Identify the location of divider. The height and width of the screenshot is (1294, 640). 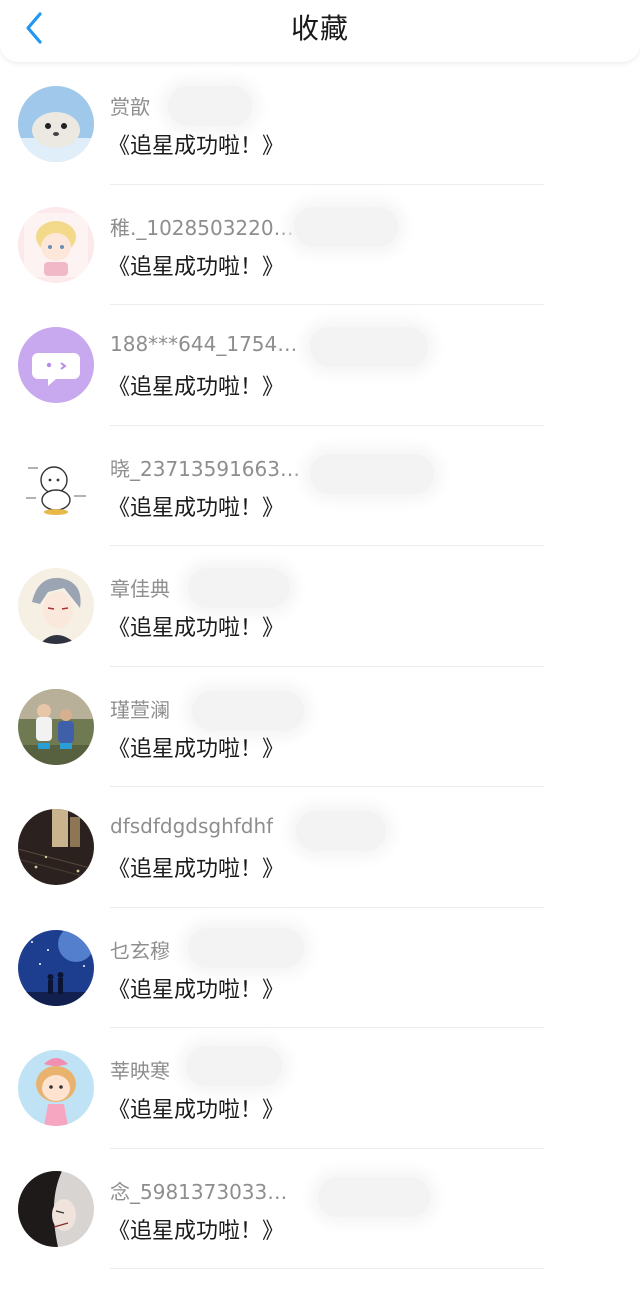
(327, 1268).